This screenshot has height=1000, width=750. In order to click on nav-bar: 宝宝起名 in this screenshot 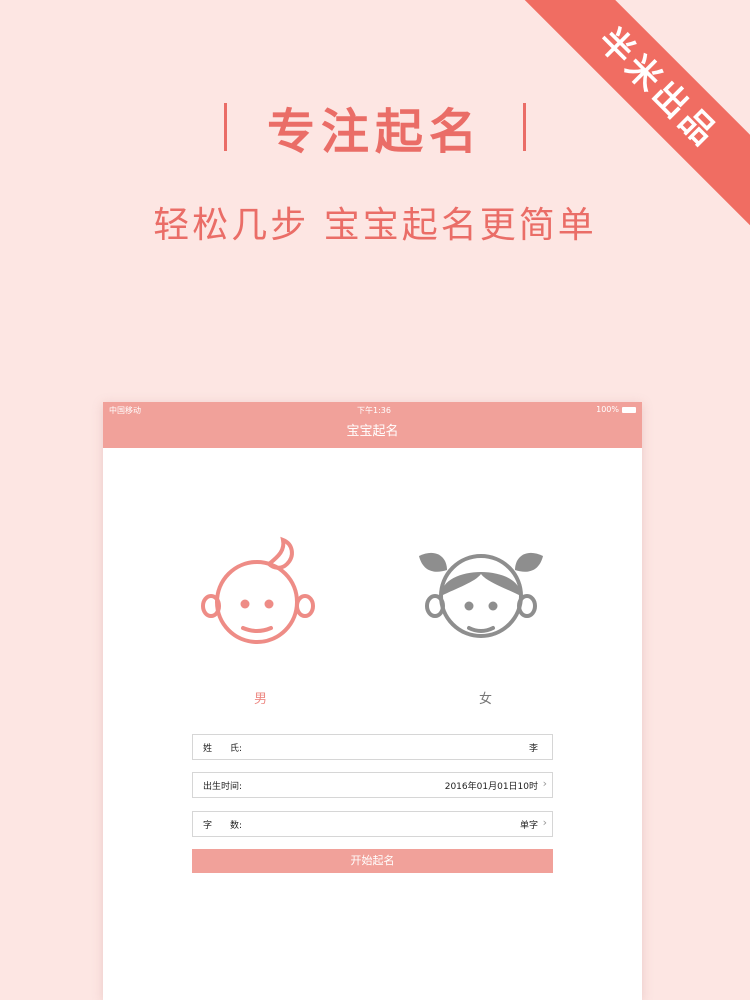, I will do `click(372, 433)`.